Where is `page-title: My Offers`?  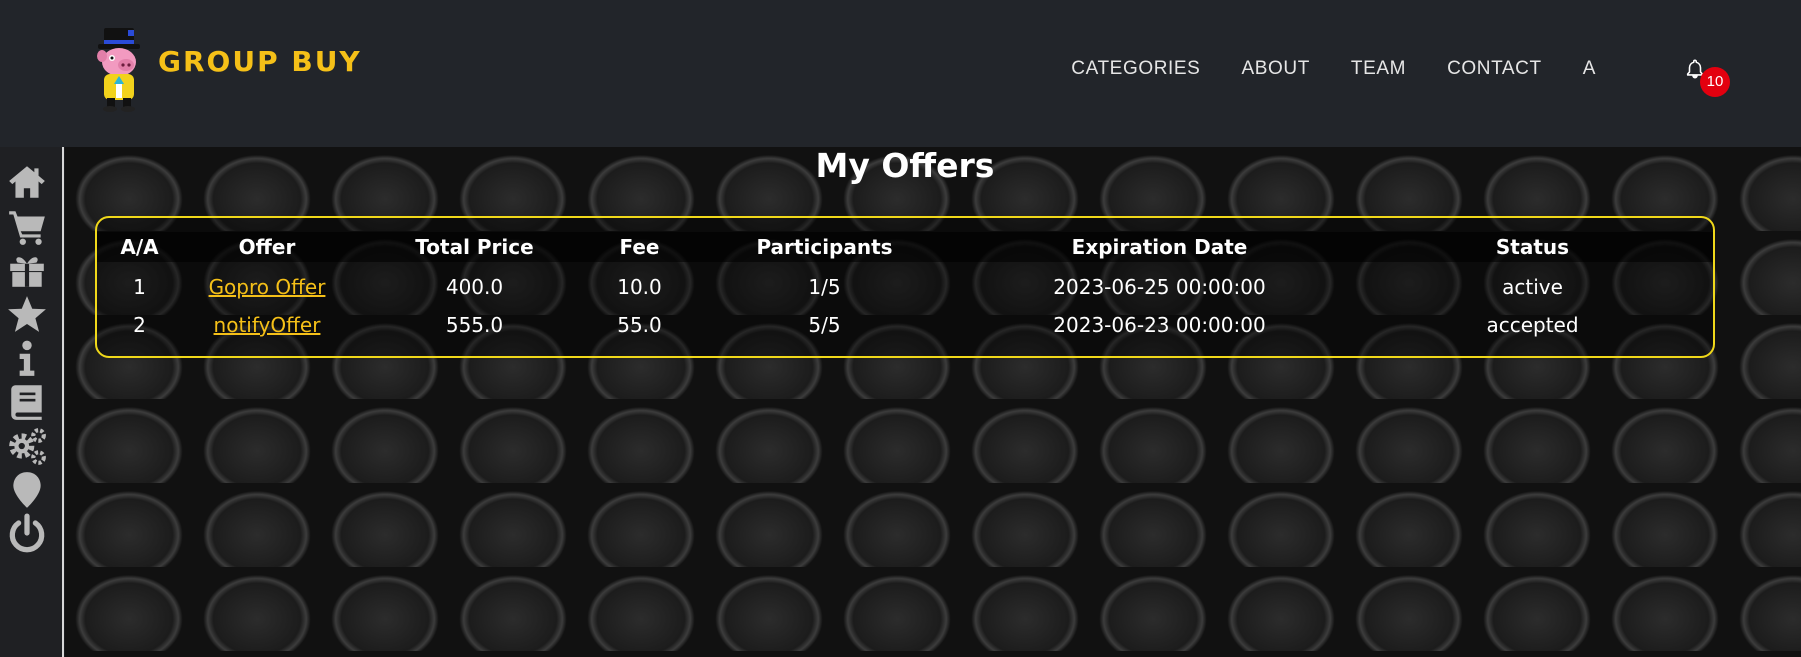
page-title: My Offers is located at coordinates (905, 165).